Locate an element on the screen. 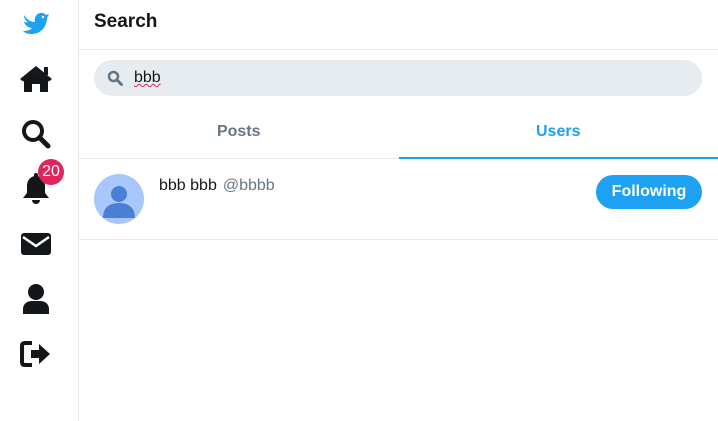 This screenshot has width=718, height=421. bird-logo-icon is located at coordinates (36, 24).